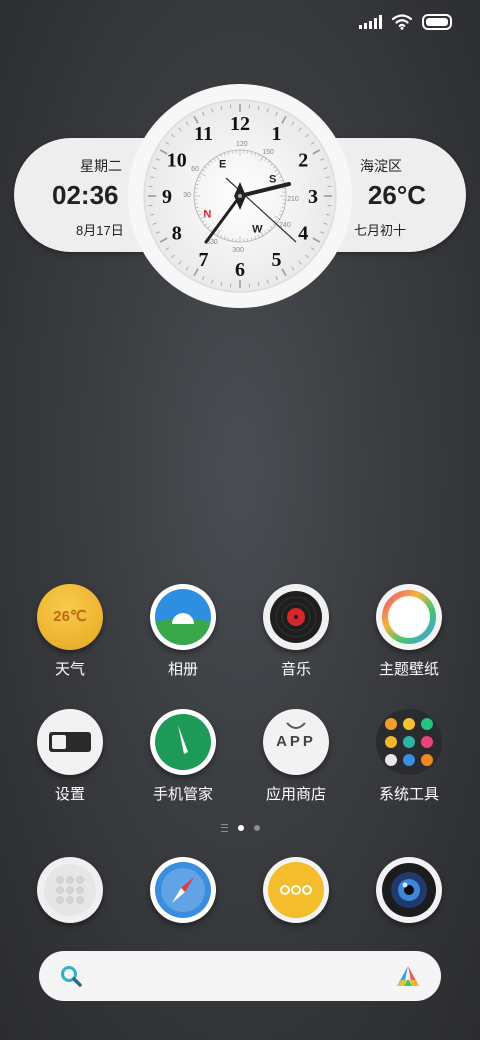  Describe the element at coordinates (303, 161) in the screenshot. I see `clock-number: 2` at that location.